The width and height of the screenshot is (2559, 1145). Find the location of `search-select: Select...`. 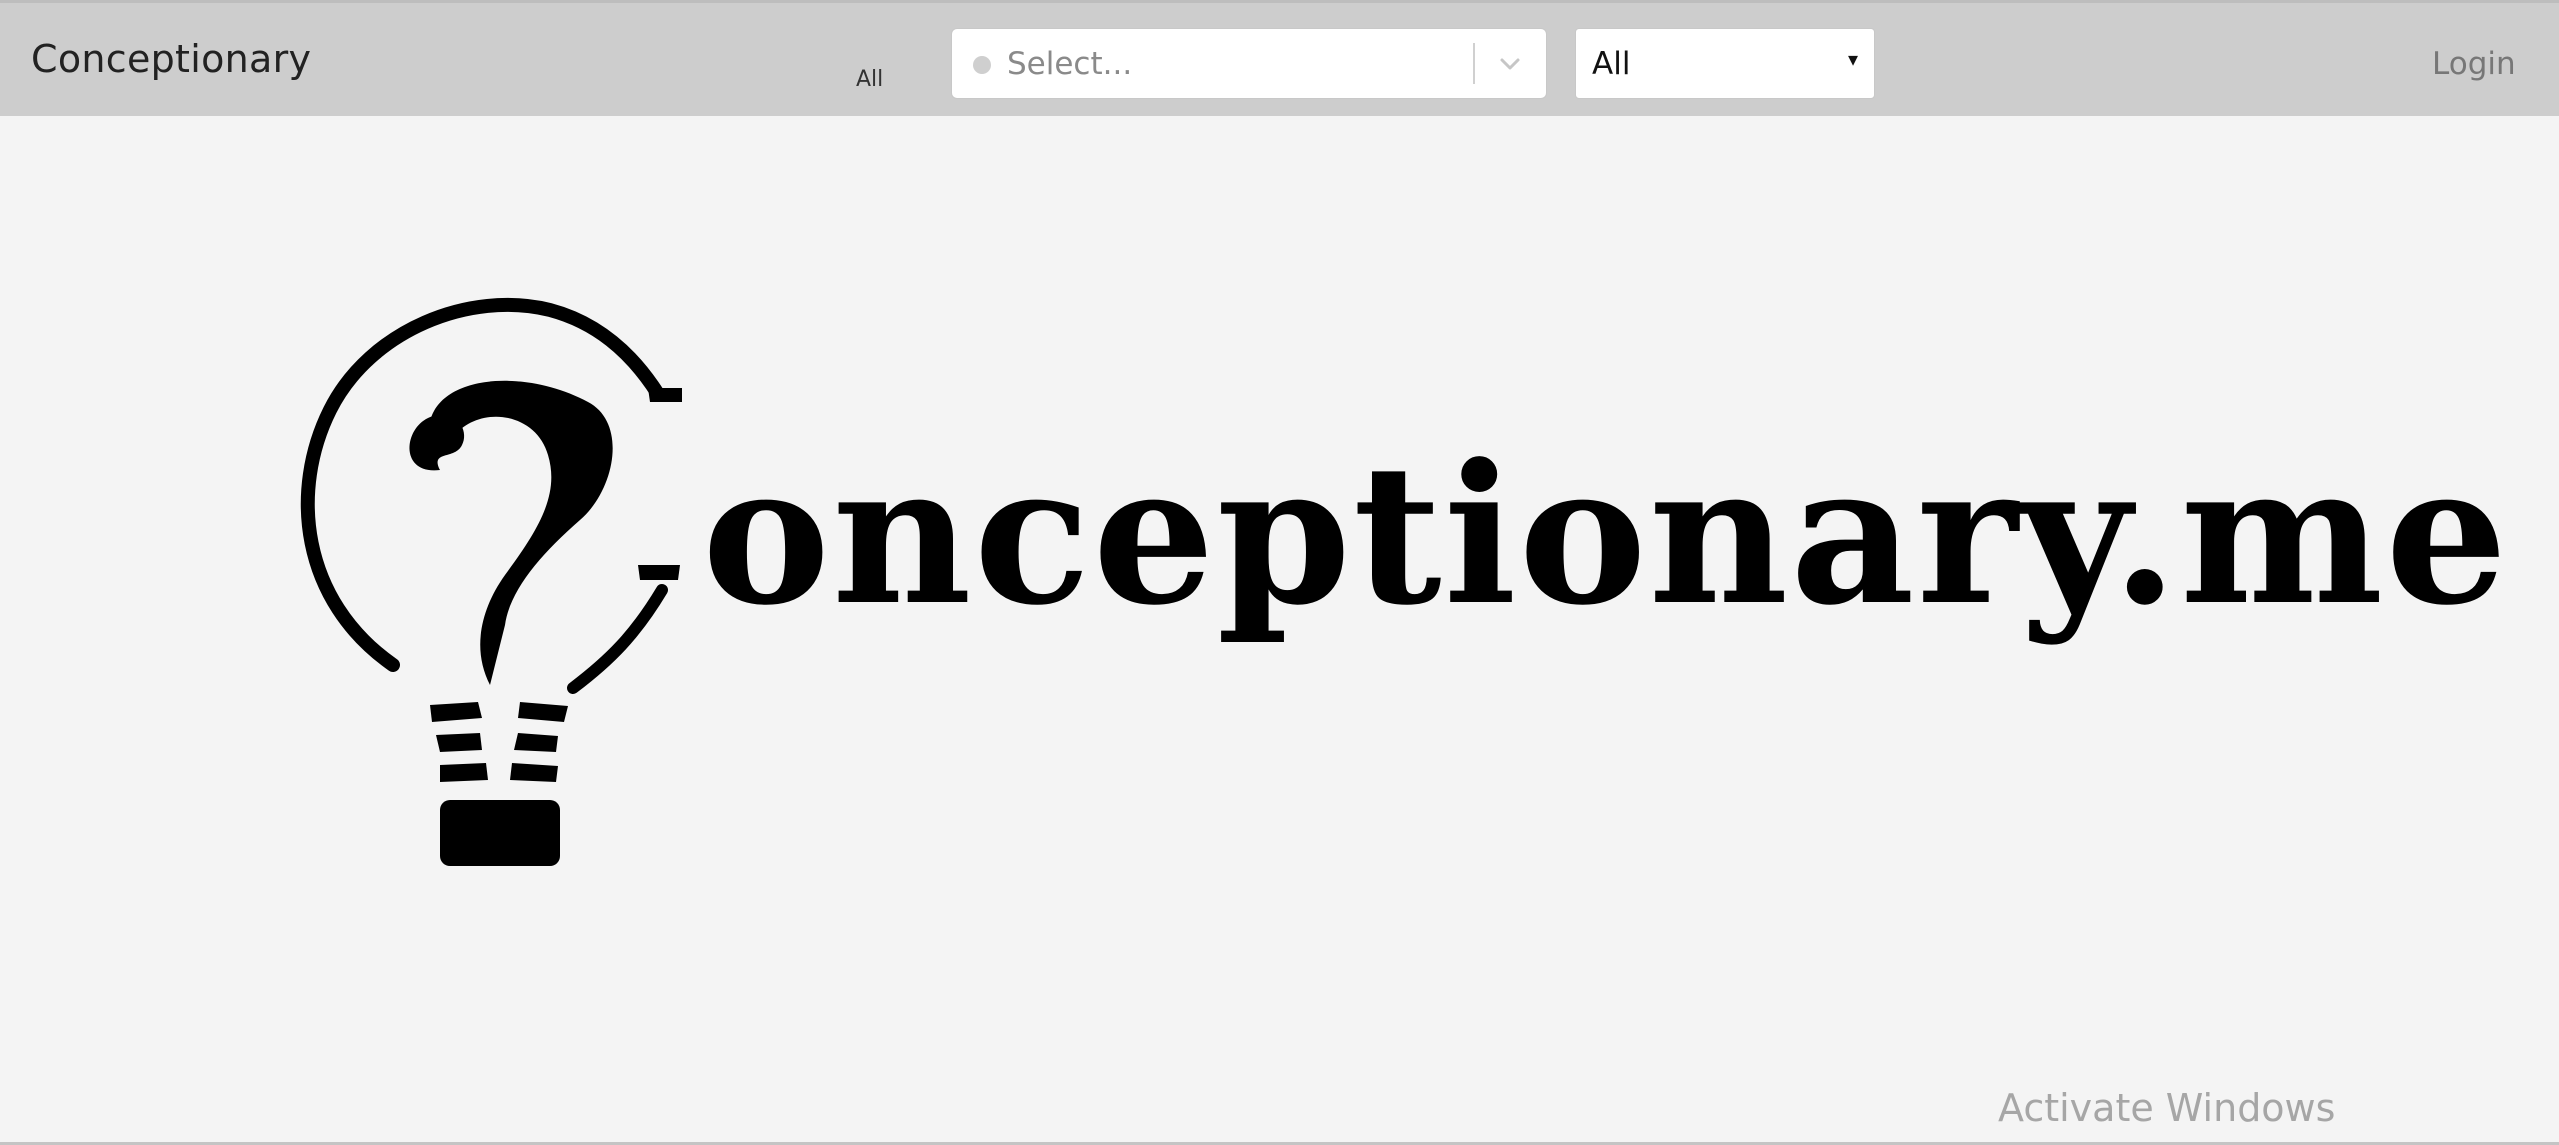

search-select: Select... is located at coordinates (1249, 63).